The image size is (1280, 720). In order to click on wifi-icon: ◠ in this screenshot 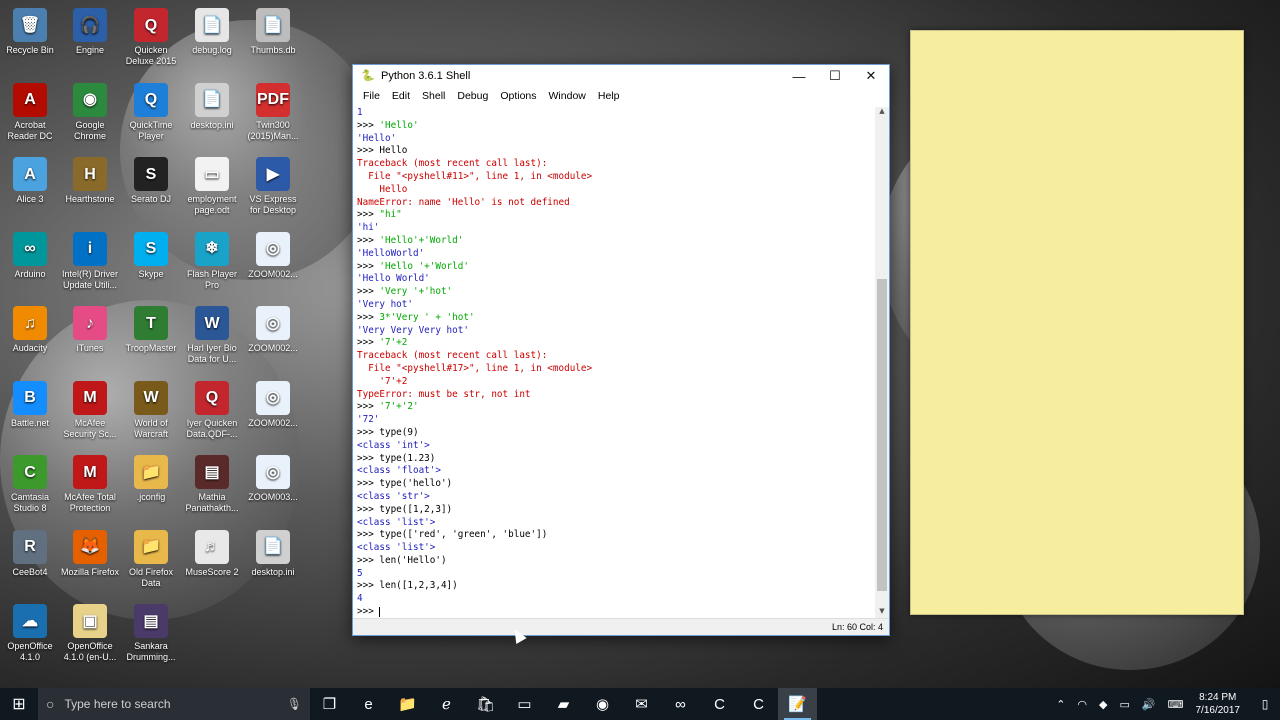, I will do `click(1082, 704)`.